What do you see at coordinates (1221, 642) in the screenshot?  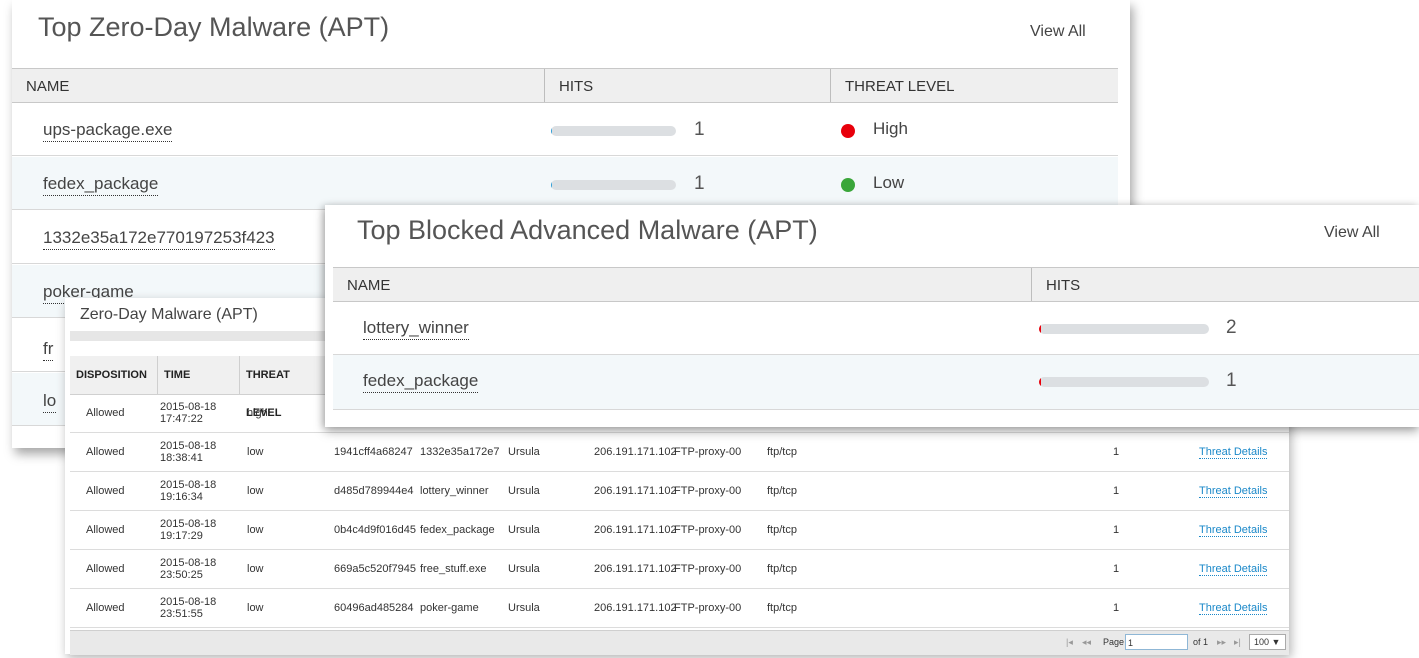 I see `next-page-button: ▸▸` at bounding box center [1221, 642].